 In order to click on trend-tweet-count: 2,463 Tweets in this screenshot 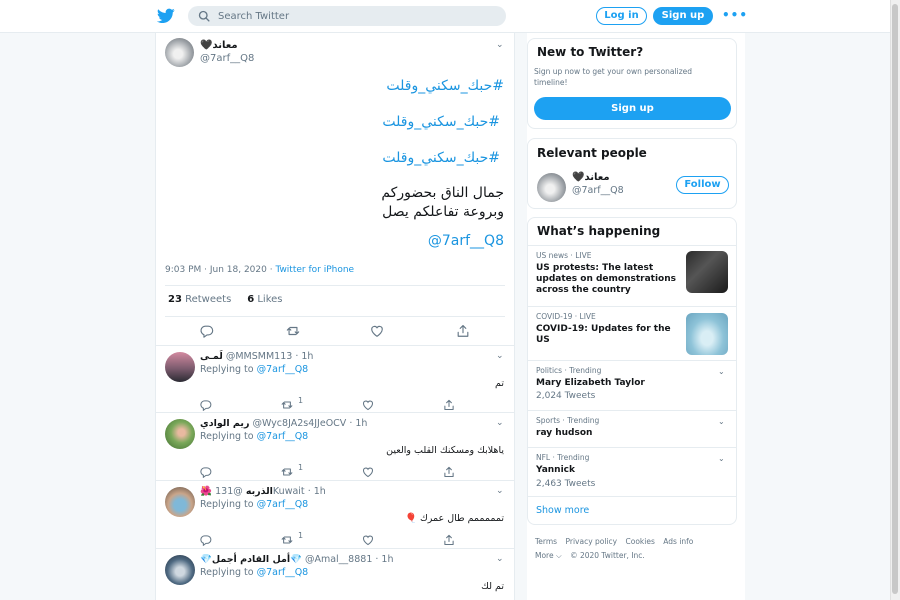, I will do `click(566, 484)`.